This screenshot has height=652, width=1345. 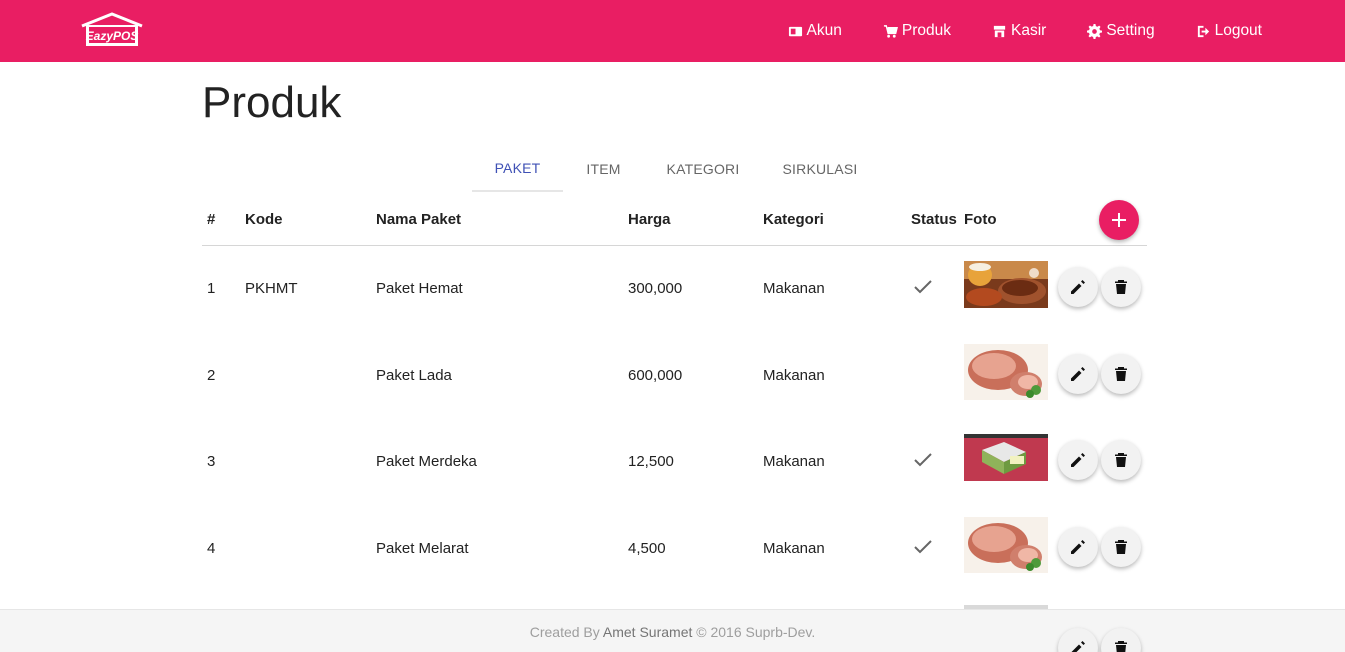 What do you see at coordinates (655, 375) in the screenshot?
I see `cell-harga: 600,000` at bounding box center [655, 375].